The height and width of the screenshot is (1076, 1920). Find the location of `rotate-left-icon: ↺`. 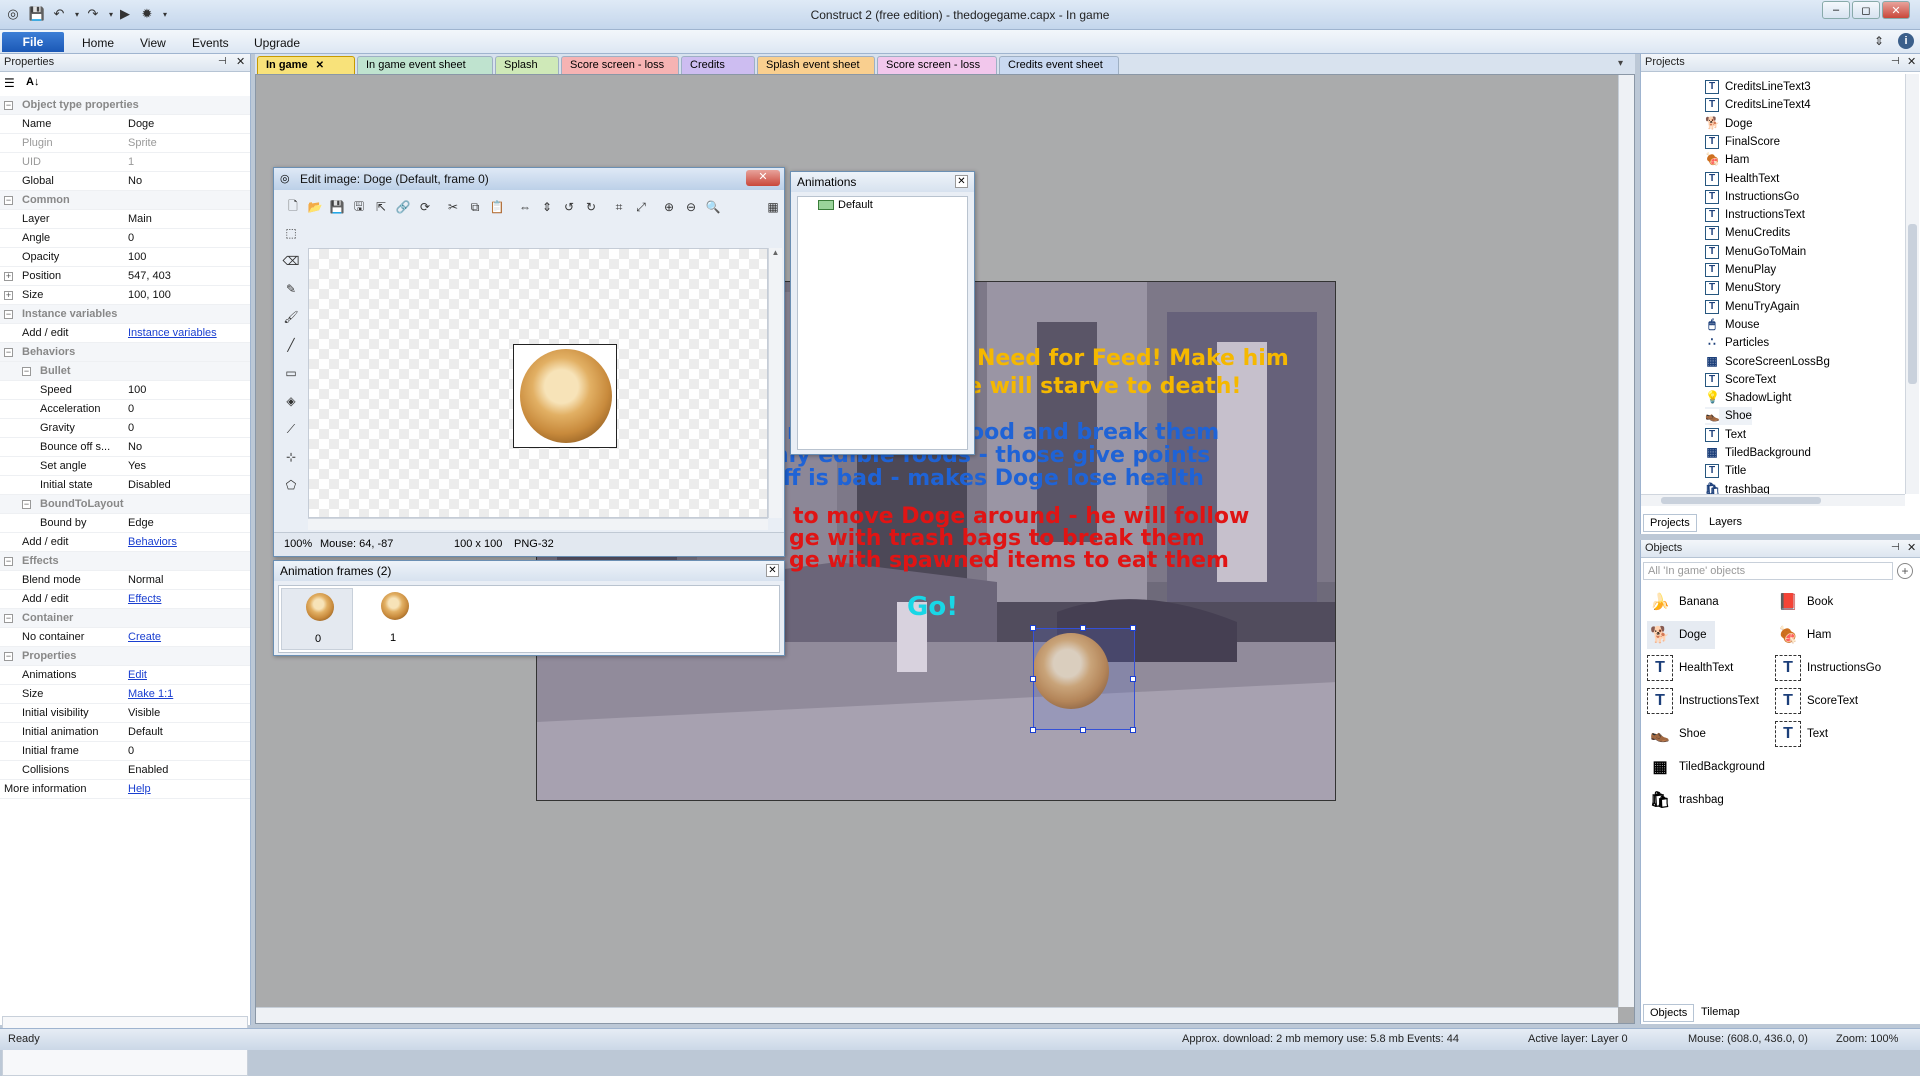

rotate-left-icon: ↺ is located at coordinates (569, 207).